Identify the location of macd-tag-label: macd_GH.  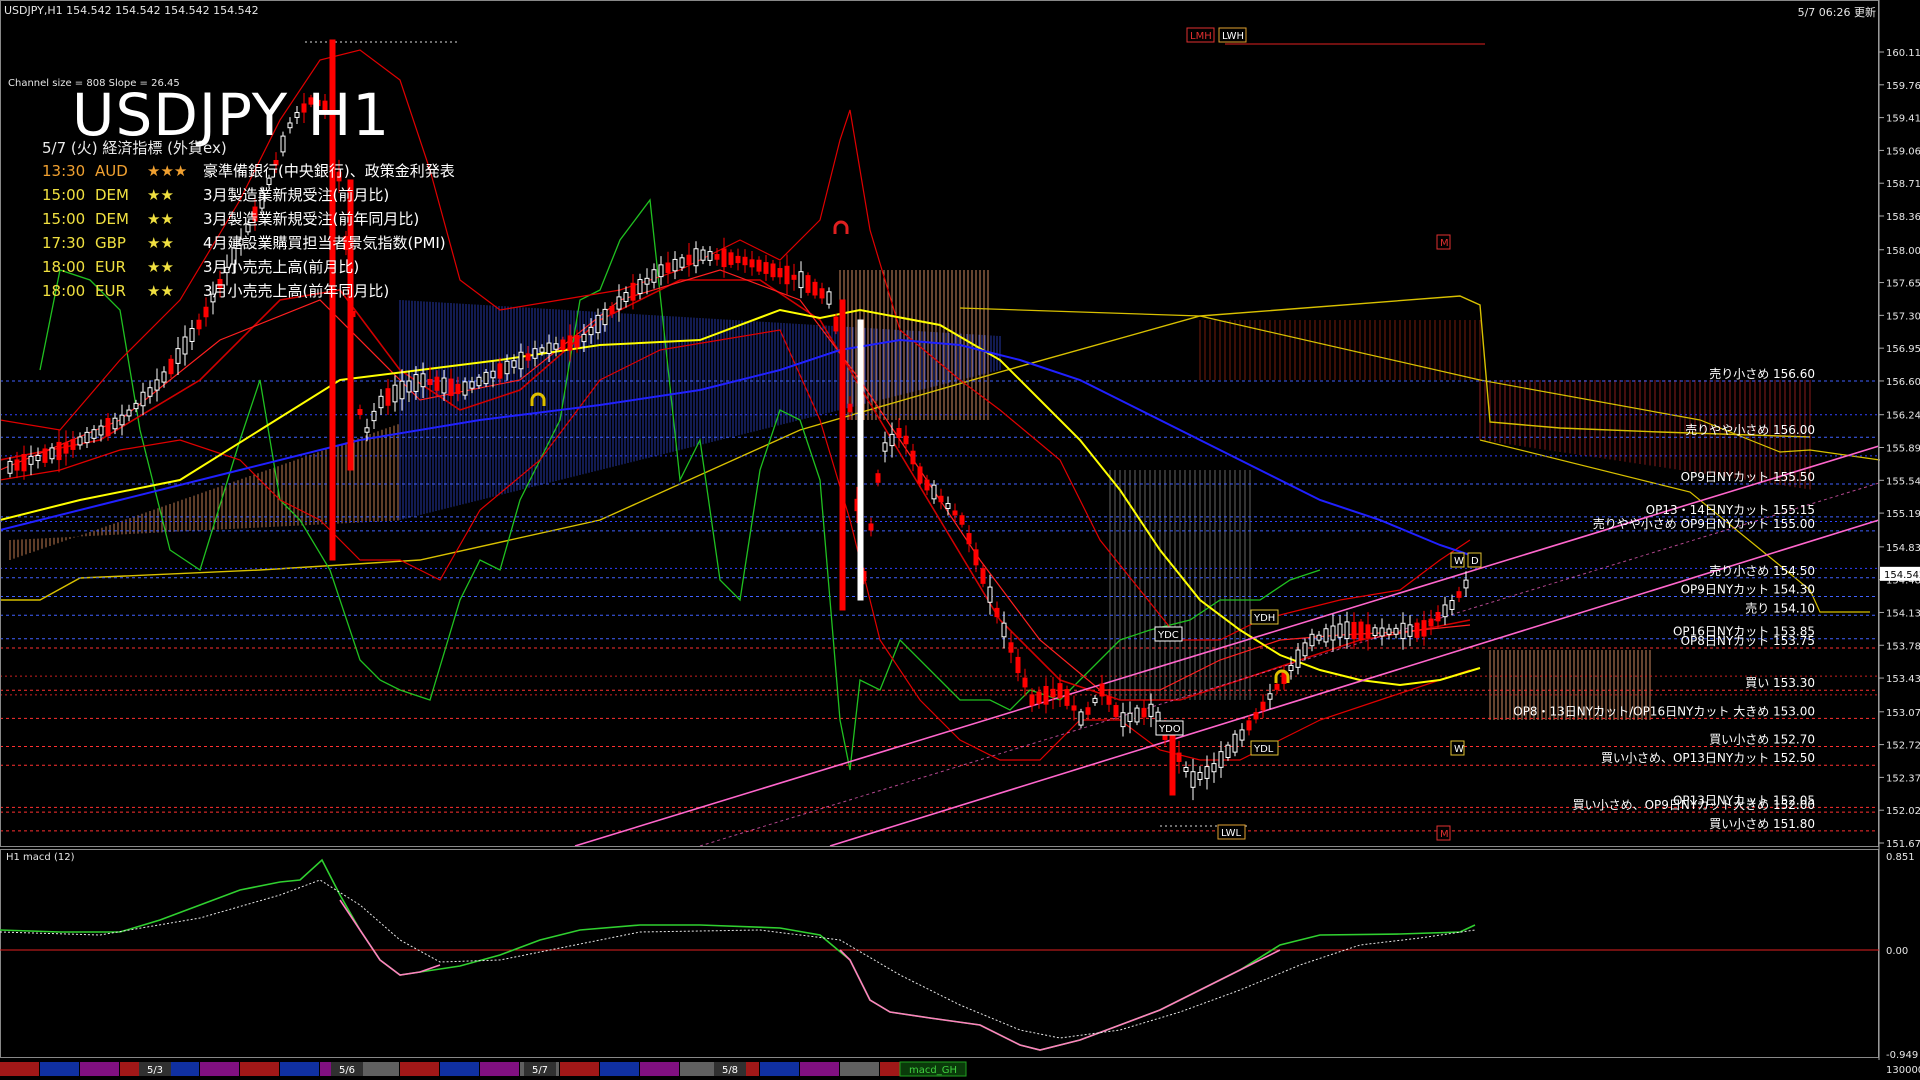
(933, 1070).